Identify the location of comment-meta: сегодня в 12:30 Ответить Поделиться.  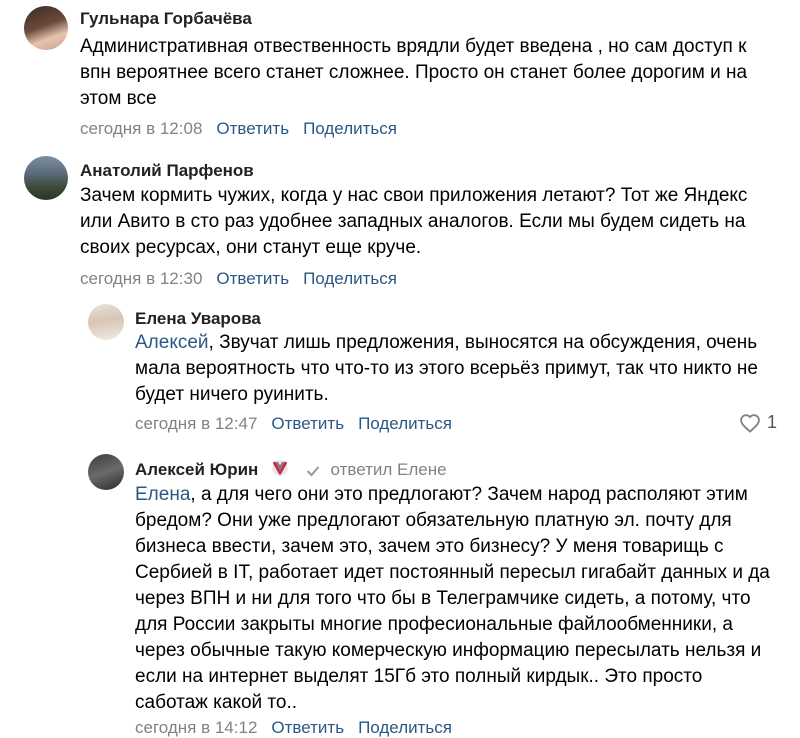
(238, 279).